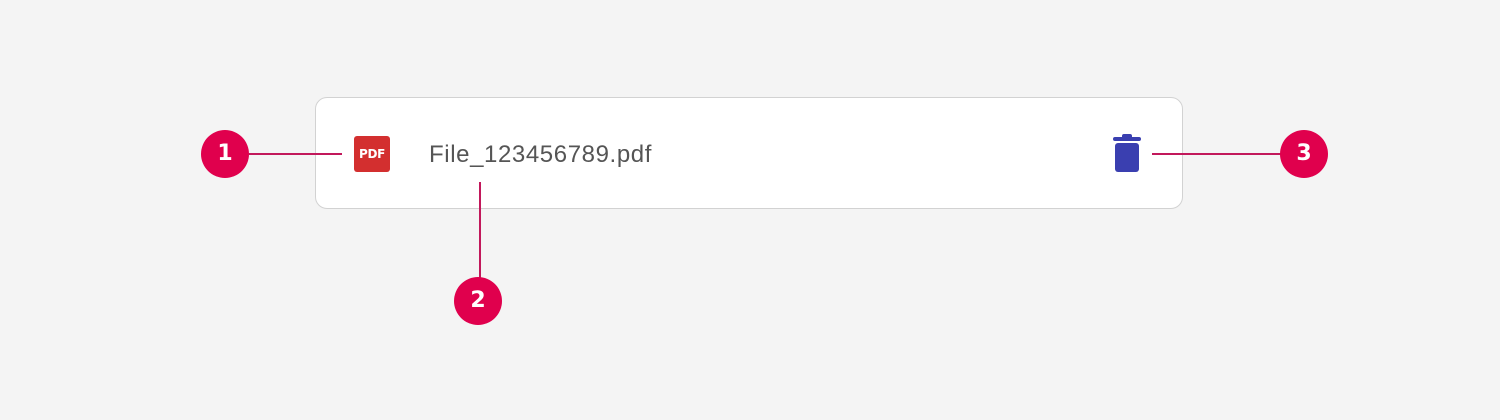  What do you see at coordinates (478, 301) in the screenshot?
I see `callout-badge-2: 2` at bounding box center [478, 301].